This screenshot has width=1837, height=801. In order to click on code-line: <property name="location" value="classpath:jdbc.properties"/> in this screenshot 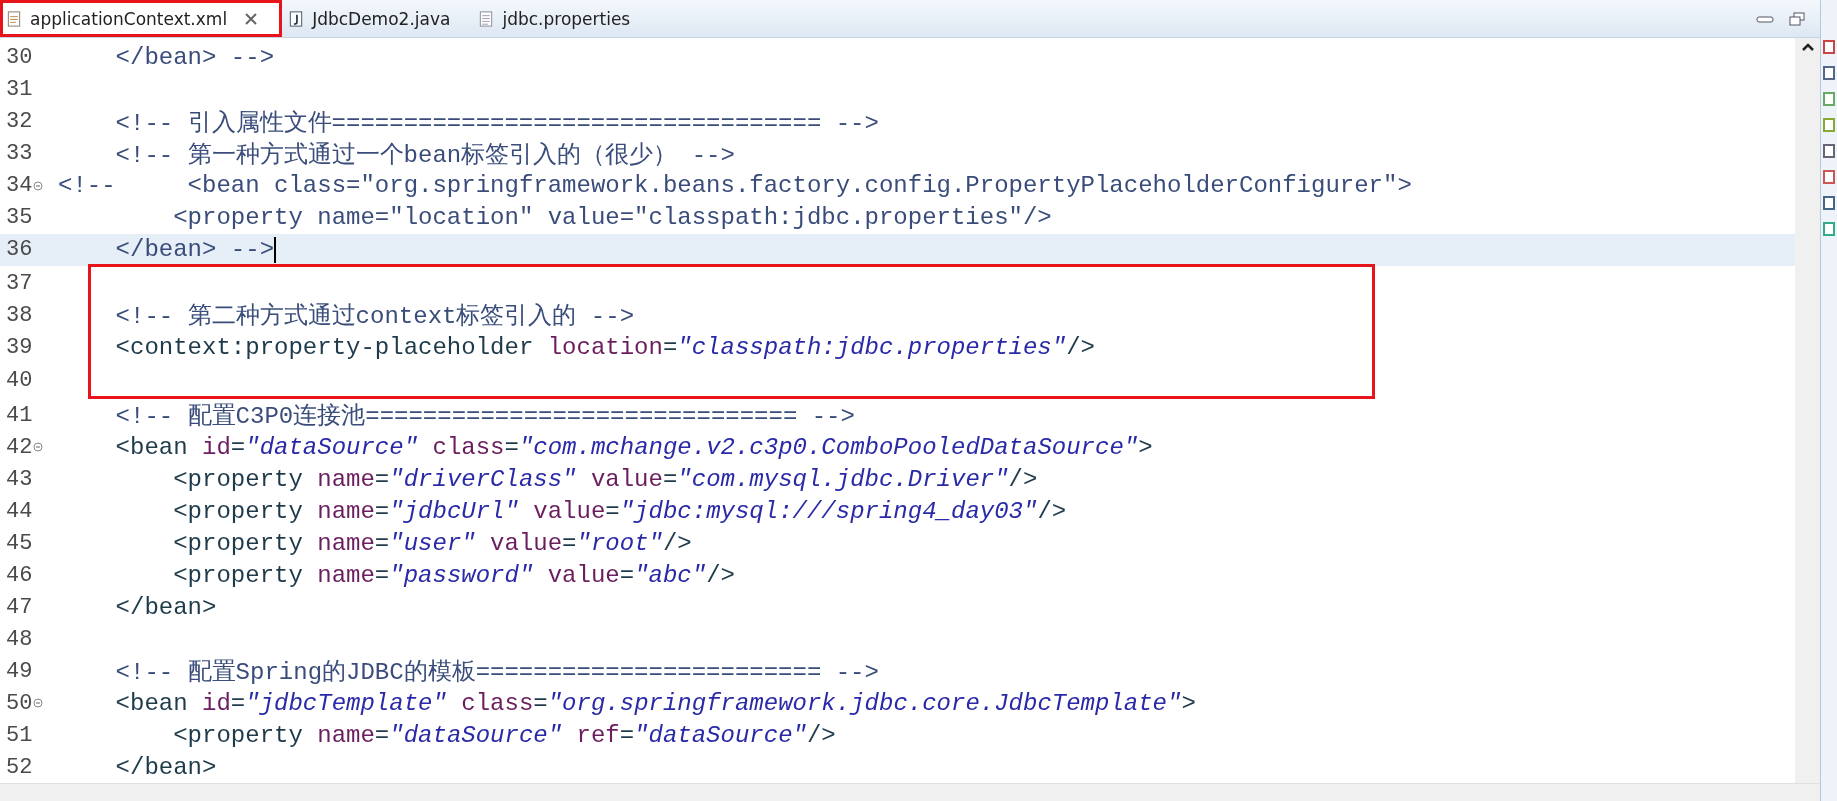, I will do `click(612, 218)`.